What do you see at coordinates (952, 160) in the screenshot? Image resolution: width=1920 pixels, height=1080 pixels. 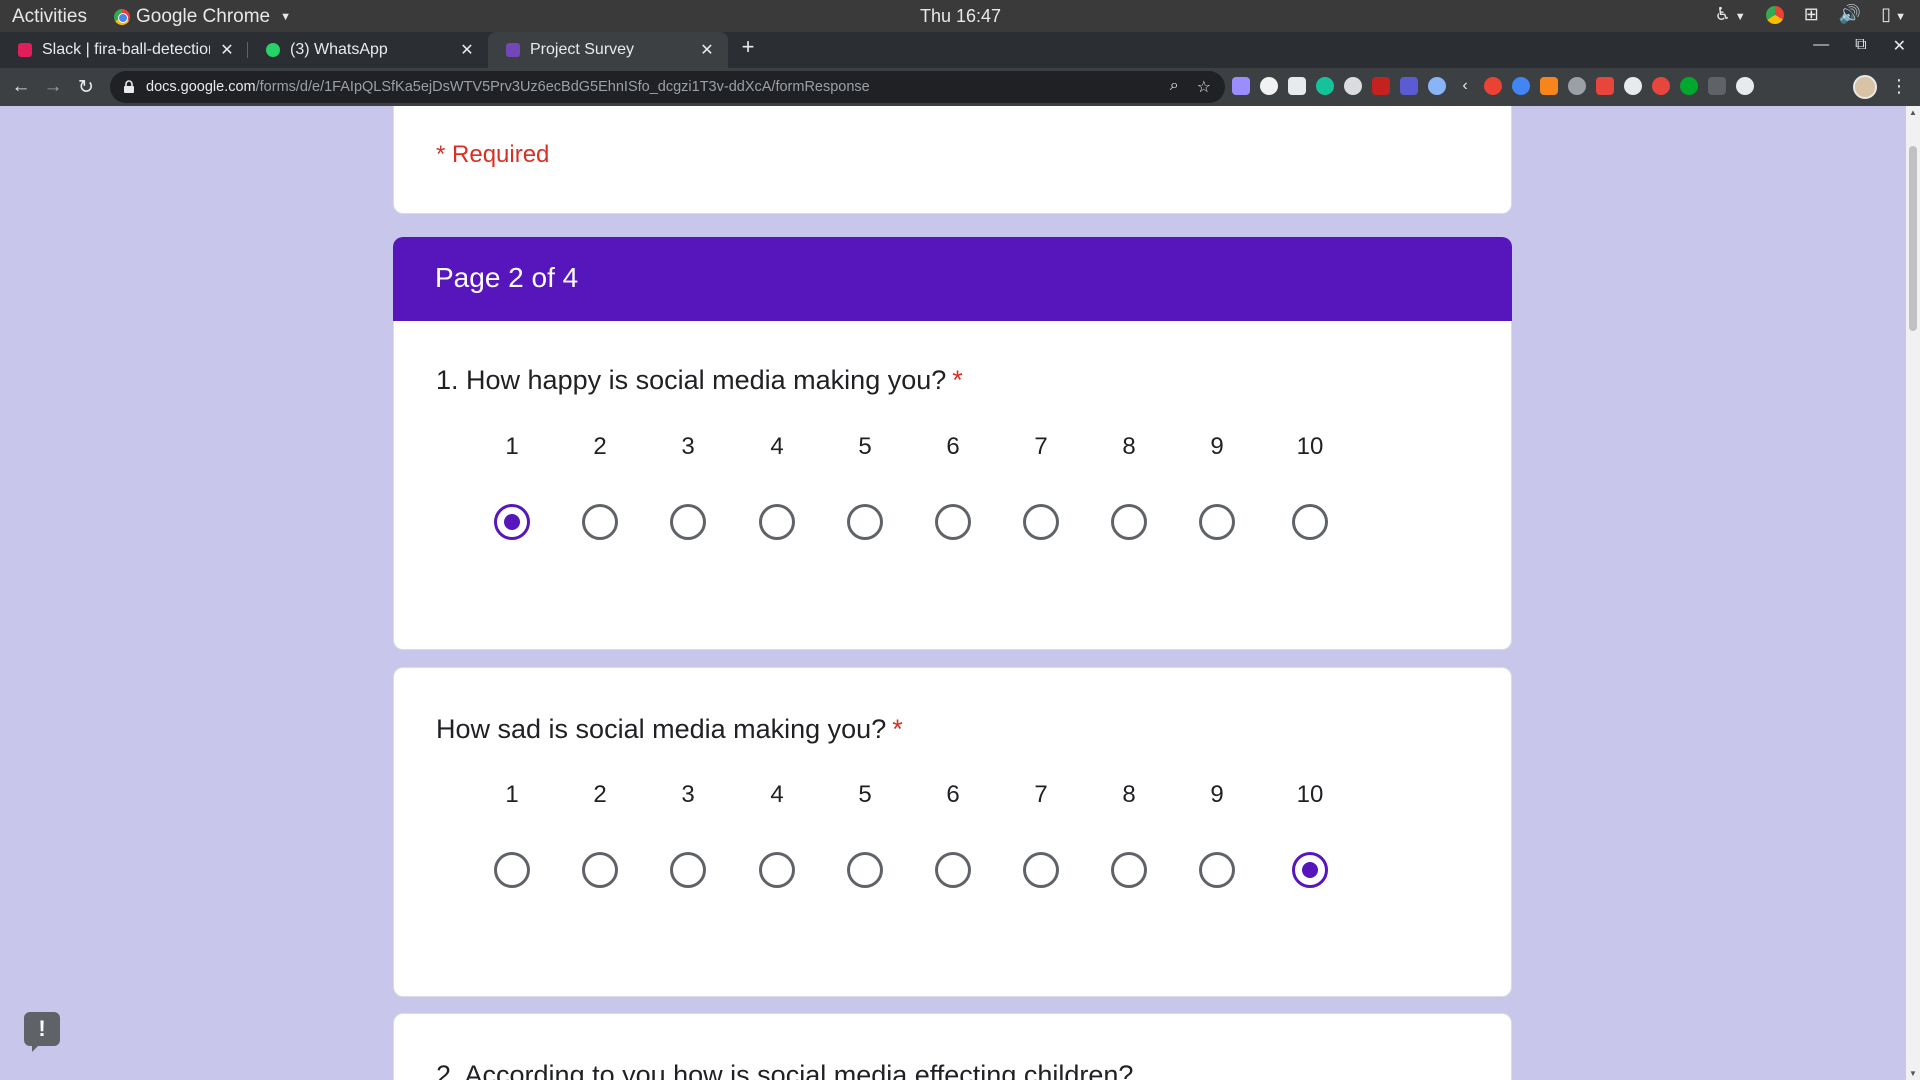 I see `form-header-card: * Required` at bounding box center [952, 160].